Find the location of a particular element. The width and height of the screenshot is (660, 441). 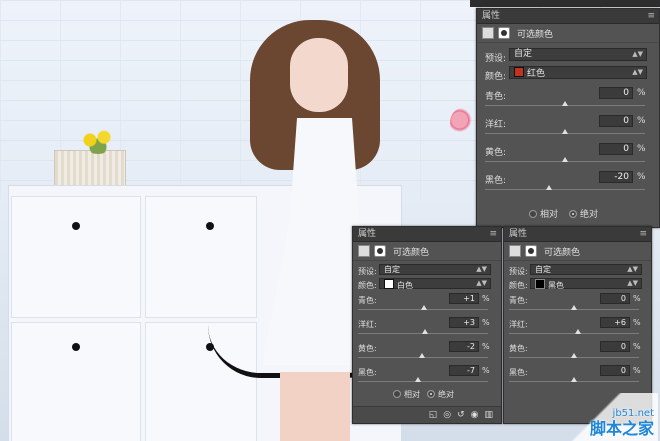

panel-toolbar: ◱ ◎ ↺ ◉ ▥ is located at coordinates (427, 414).